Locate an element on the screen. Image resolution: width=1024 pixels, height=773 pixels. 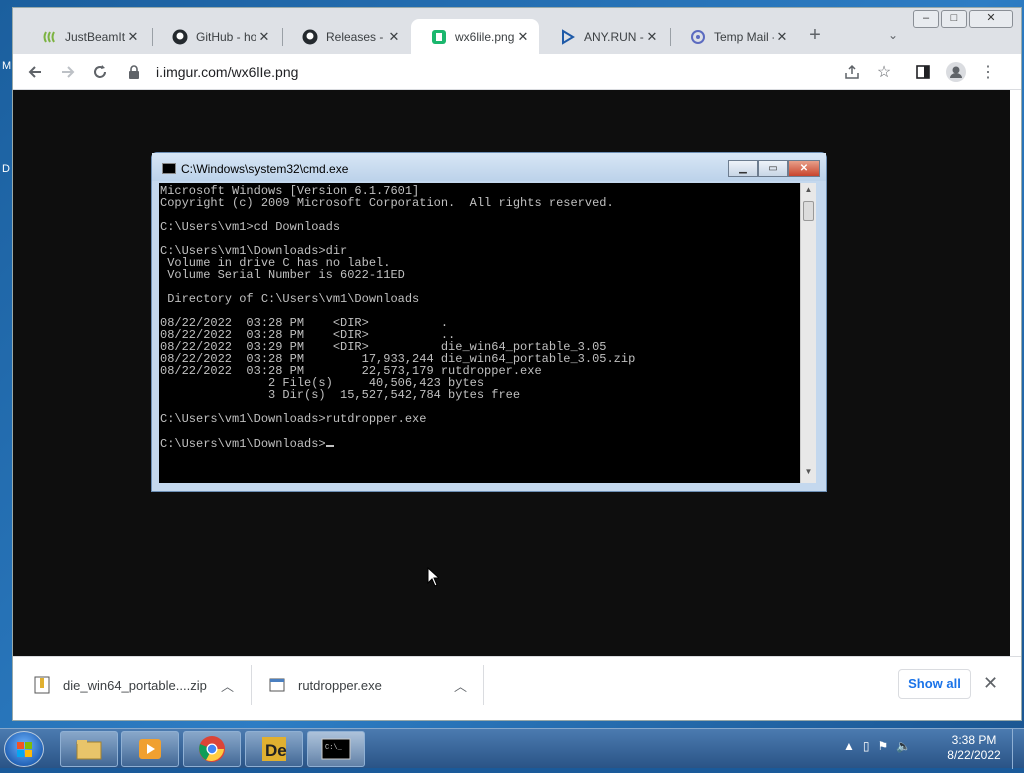
cmd-window-controls: ▁ ▭ ✕ is located at coordinates (774, 168).